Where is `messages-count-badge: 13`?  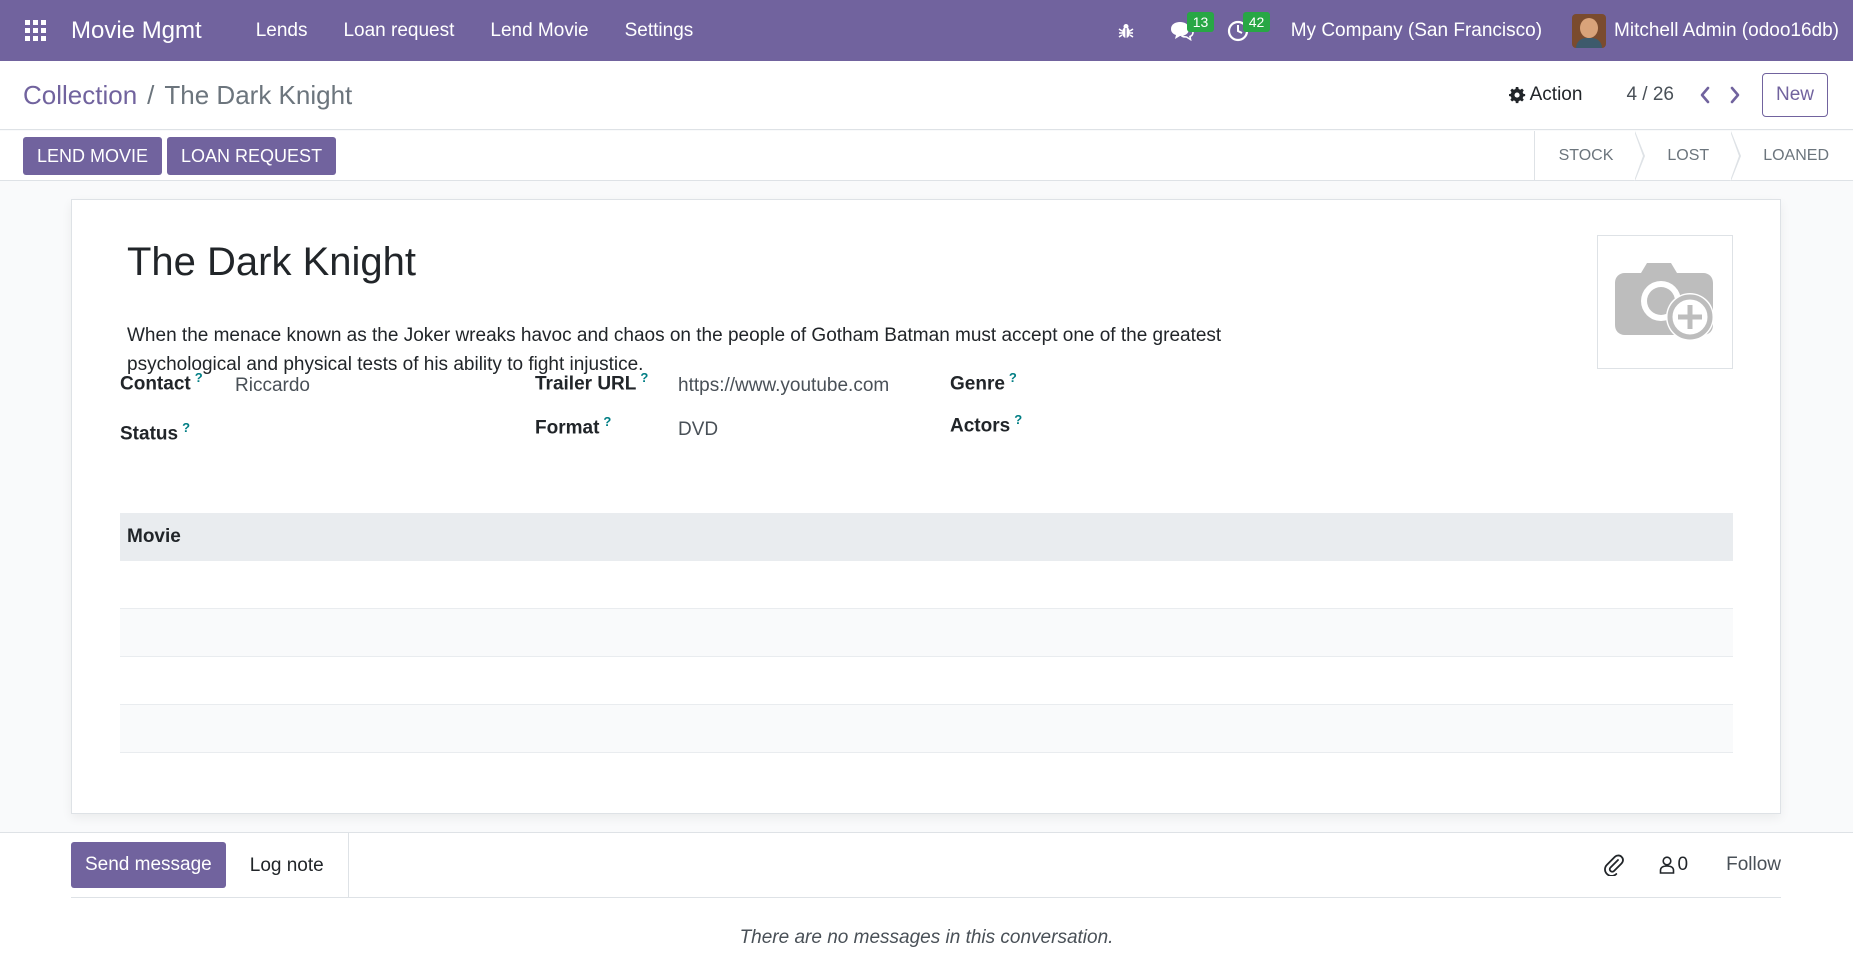 messages-count-badge: 13 is located at coordinates (1200, 22).